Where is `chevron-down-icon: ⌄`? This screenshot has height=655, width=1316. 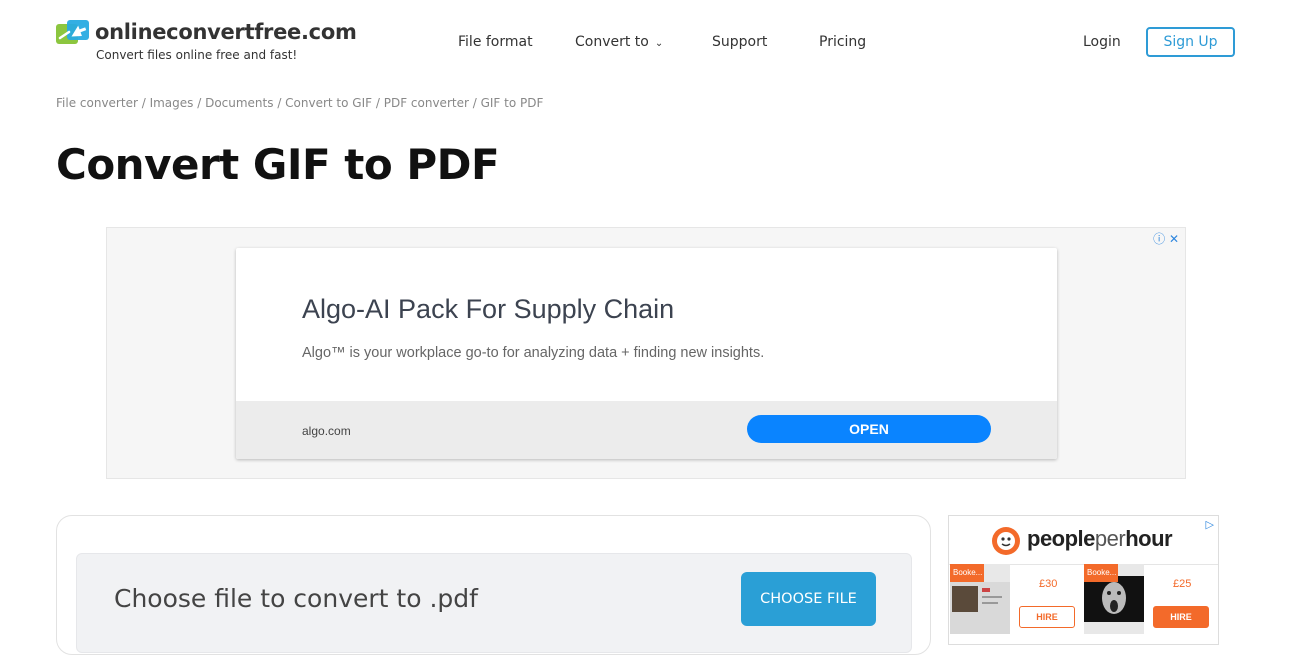 chevron-down-icon: ⌄ is located at coordinates (659, 43).